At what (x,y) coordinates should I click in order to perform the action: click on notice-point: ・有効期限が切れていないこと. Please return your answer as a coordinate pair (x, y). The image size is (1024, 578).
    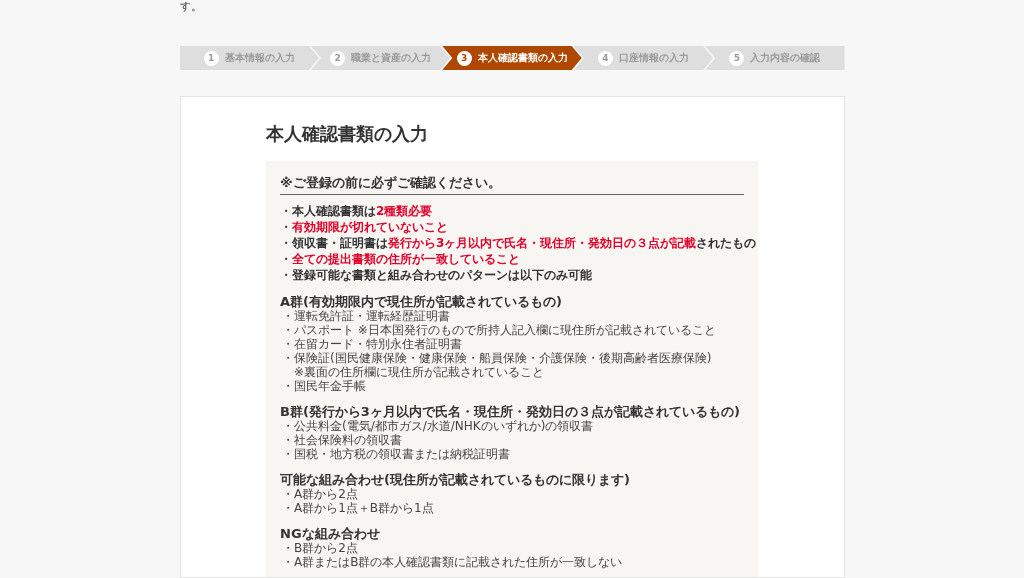
    Looking at the image, I should click on (364, 227).